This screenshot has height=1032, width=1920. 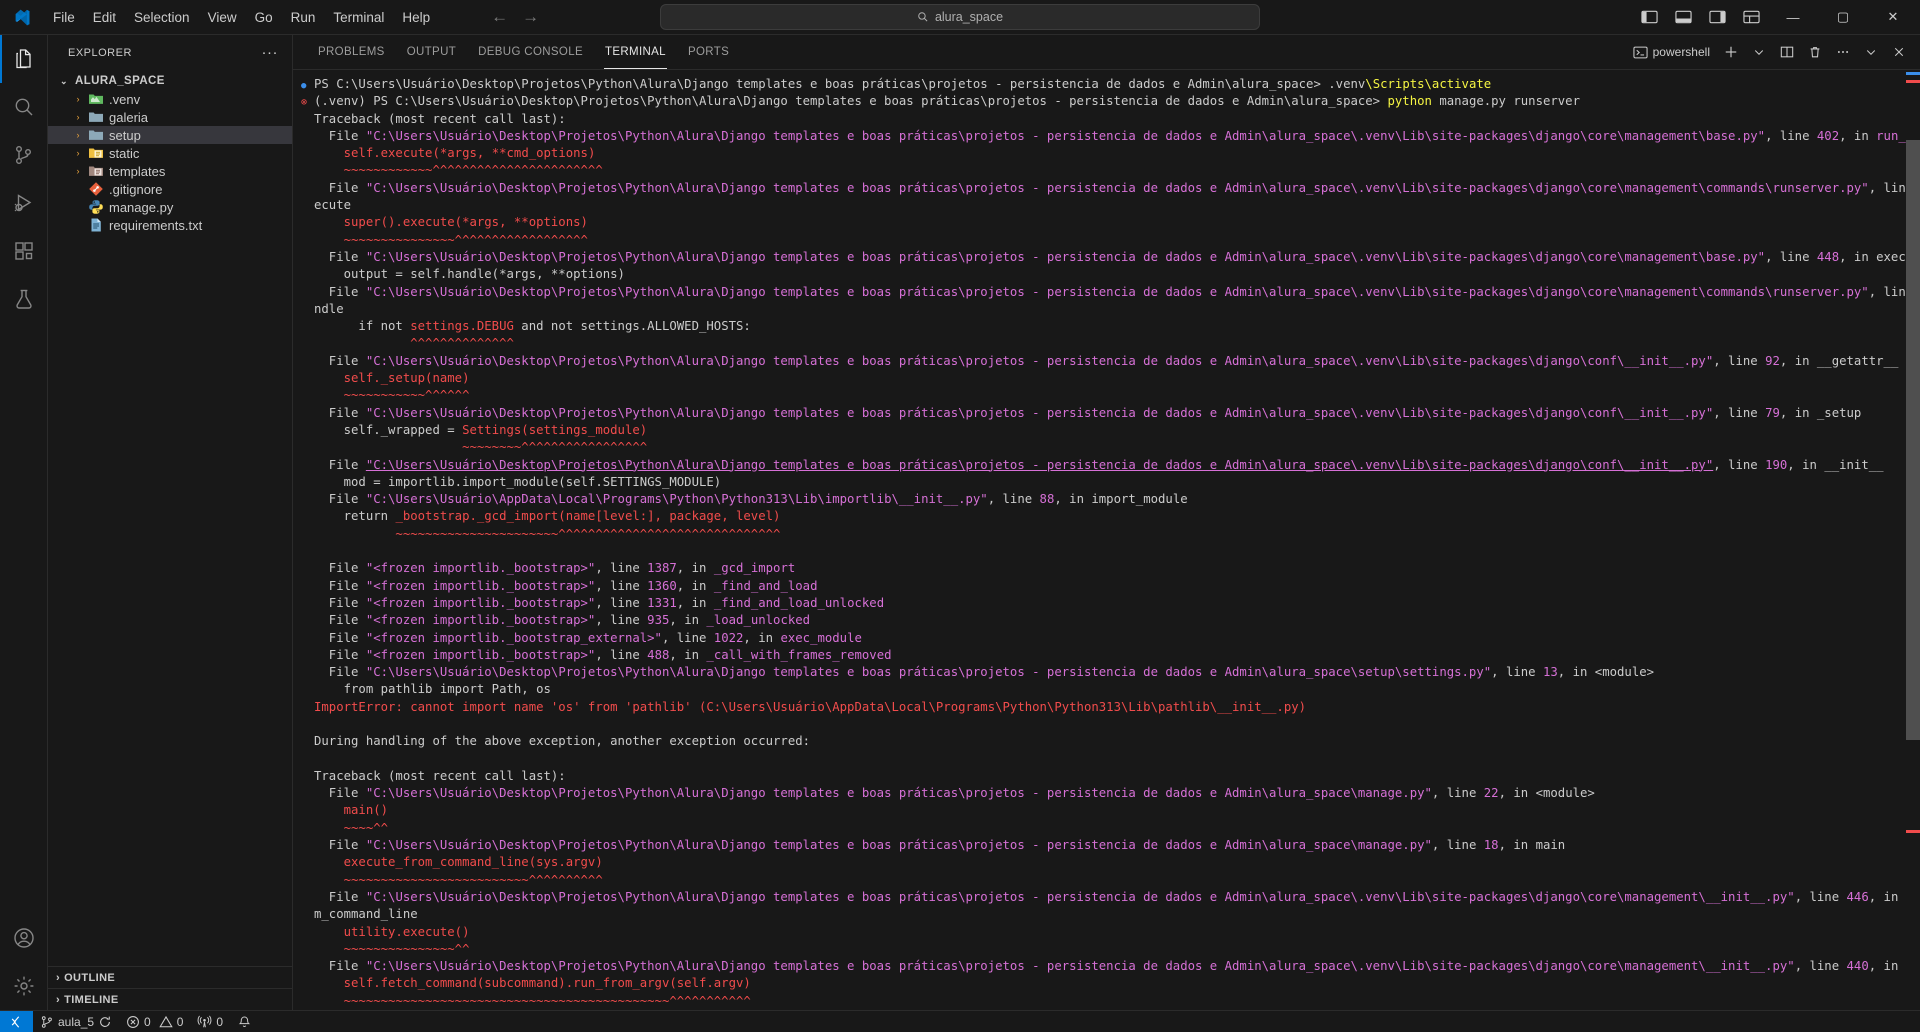 I want to click on activity-testing-icon, so click(x=24, y=299).